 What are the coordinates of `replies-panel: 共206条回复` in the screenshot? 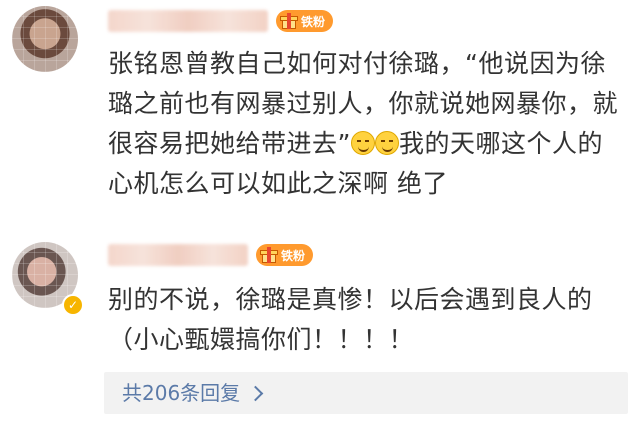 It's located at (366, 393).